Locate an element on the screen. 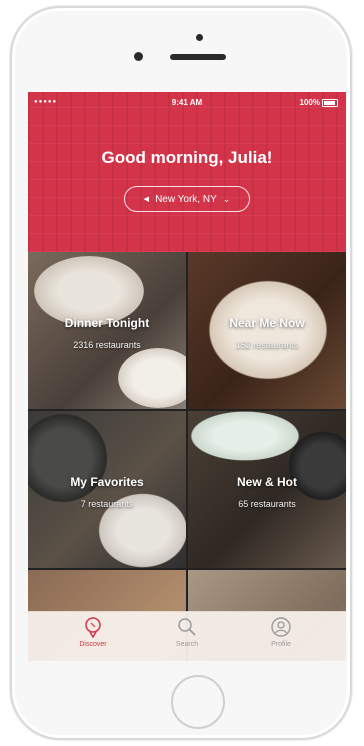 The height and width of the screenshot is (746, 364). tab-discover: Discover is located at coordinates (93, 632).